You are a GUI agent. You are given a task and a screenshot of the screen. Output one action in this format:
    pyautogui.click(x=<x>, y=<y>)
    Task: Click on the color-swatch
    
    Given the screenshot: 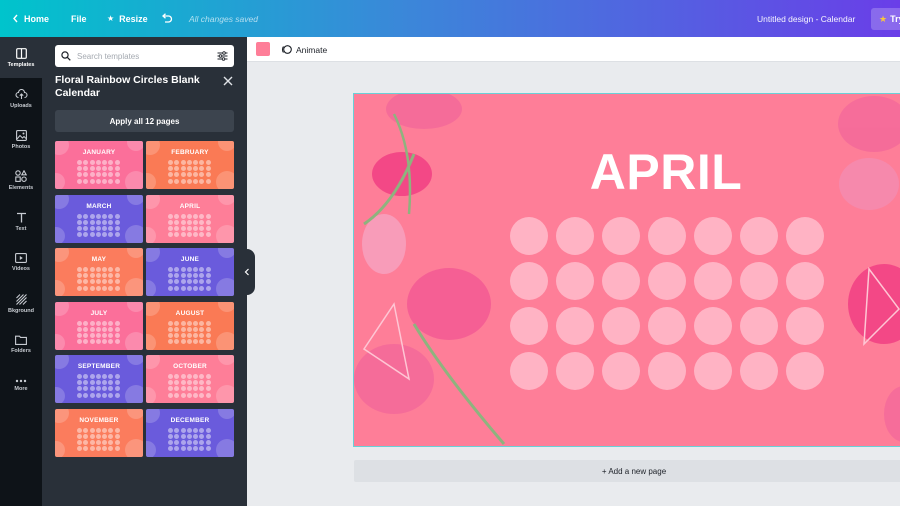 What is the action you would take?
    pyautogui.click(x=263, y=49)
    